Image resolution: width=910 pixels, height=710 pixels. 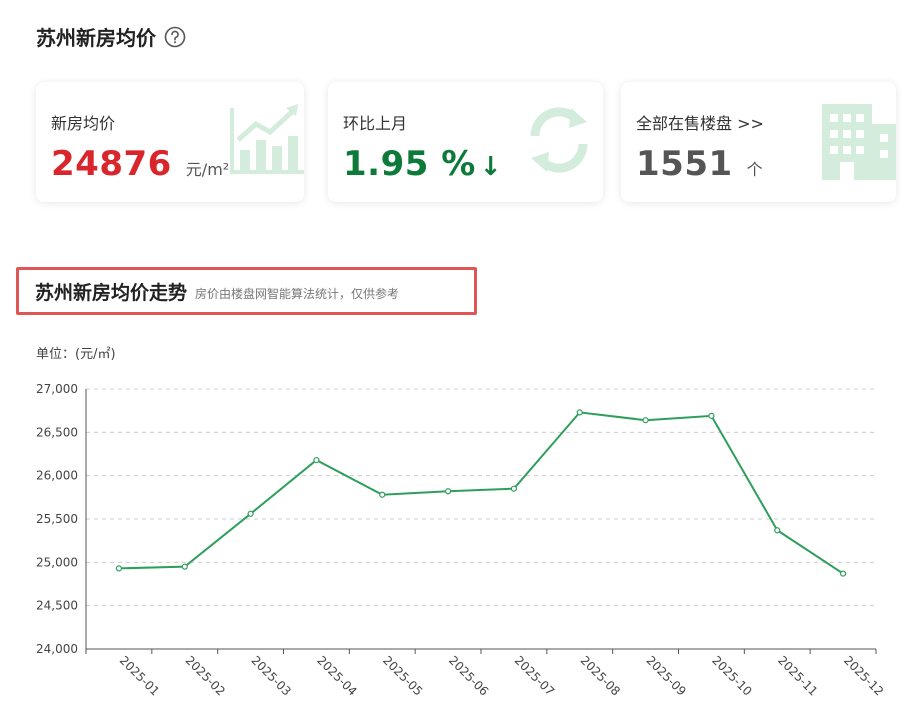 What do you see at coordinates (797, 675) in the screenshot?
I see `x-tick-label: 2025-11` at bounding box center [797, 675].